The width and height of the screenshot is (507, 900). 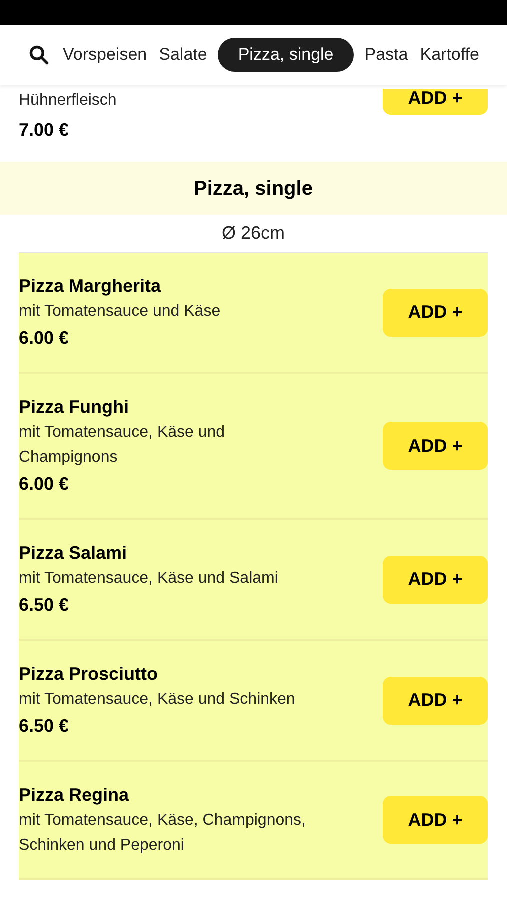 I want to click on item-description: mit Tomatensauce, Käse und Champignons, so click(x=122, y=445).